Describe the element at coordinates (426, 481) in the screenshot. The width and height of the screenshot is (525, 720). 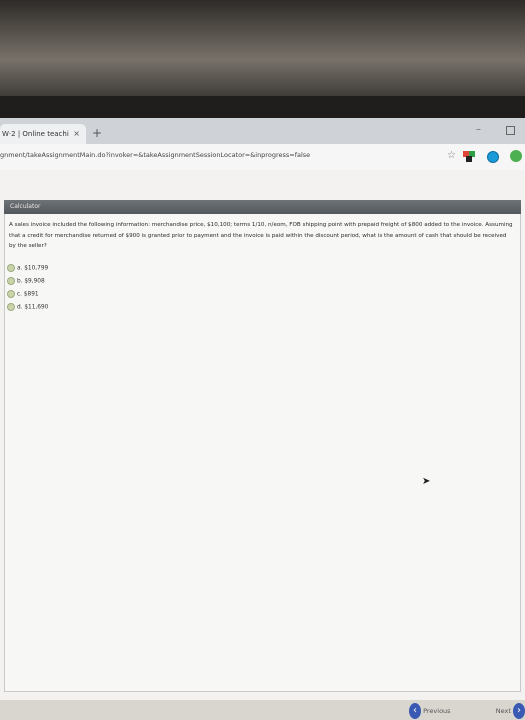
I see `mouse-cursor-icon: ➤` at that location.